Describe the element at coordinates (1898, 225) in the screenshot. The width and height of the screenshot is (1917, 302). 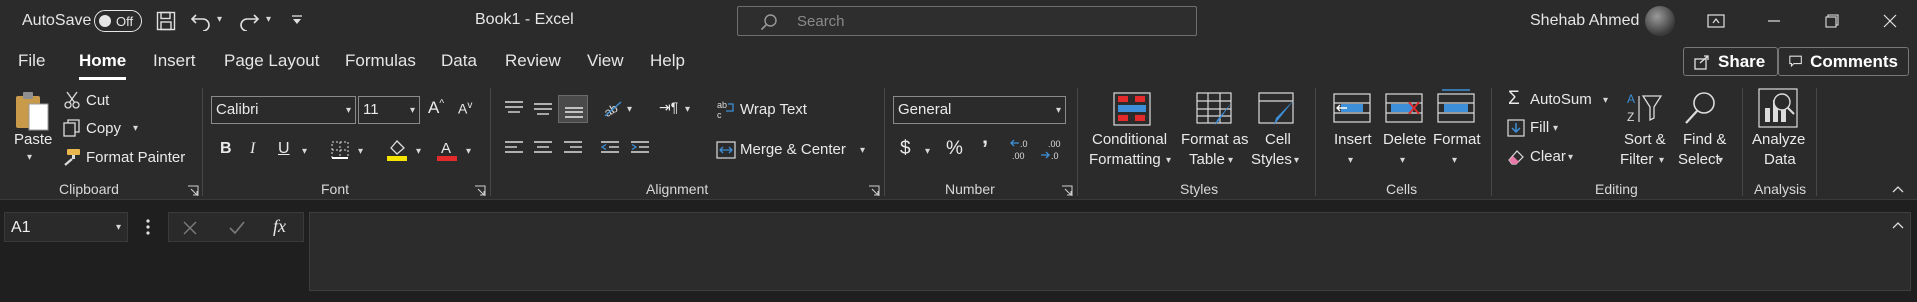
I see `collapse-formula-bar-icon` at that location.